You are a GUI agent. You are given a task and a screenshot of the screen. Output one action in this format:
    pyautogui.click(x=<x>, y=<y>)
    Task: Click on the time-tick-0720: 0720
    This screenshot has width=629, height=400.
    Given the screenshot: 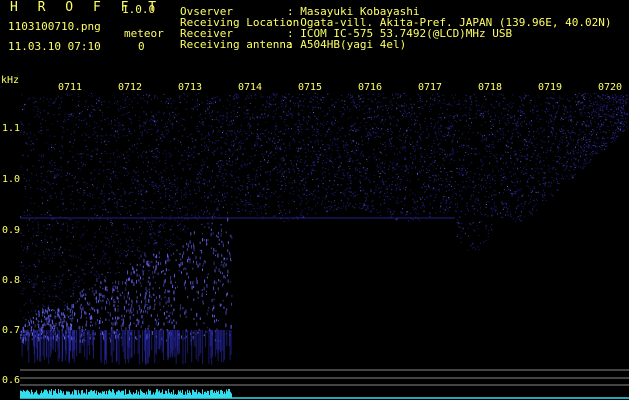 What is the action you would take?
    pyautogui.click(x=610, y=87)
    